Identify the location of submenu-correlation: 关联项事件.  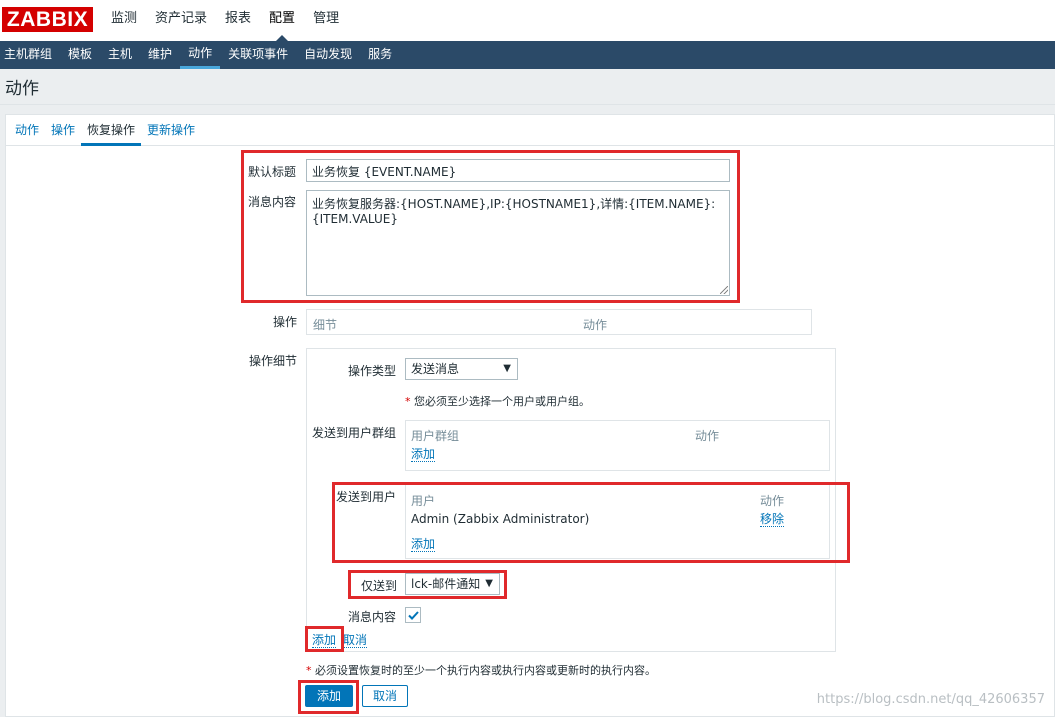
(258, 55).